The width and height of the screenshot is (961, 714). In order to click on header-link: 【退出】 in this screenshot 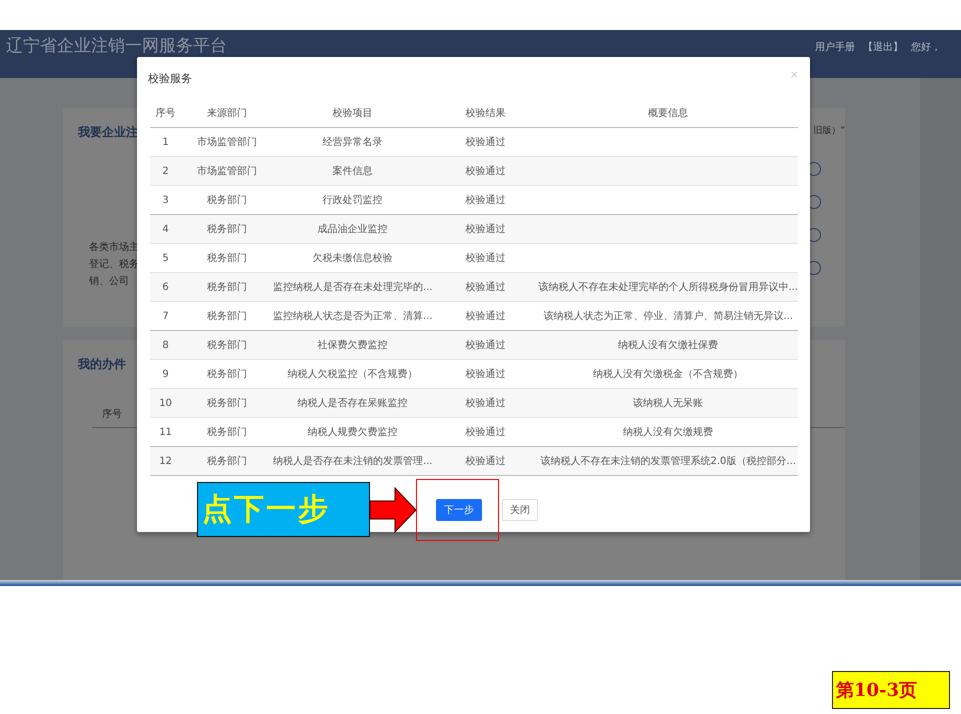, I will do `click(883, 47)`.